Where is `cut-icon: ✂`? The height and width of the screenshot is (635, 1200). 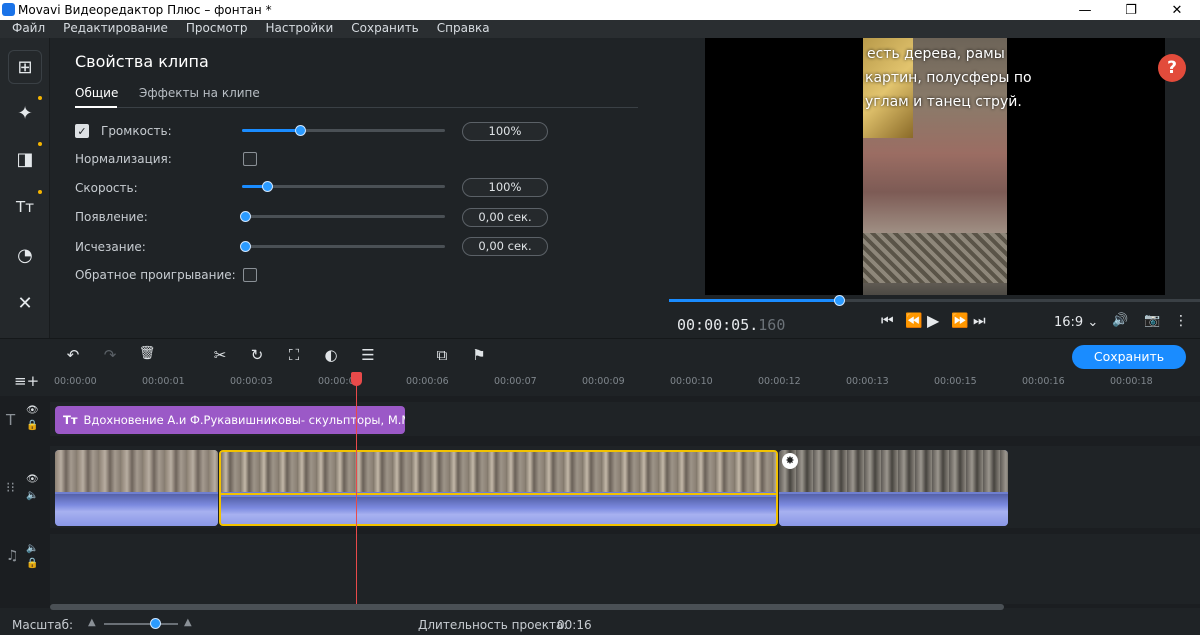
cut-icon: ✂ is located at coordinates (220, 356).